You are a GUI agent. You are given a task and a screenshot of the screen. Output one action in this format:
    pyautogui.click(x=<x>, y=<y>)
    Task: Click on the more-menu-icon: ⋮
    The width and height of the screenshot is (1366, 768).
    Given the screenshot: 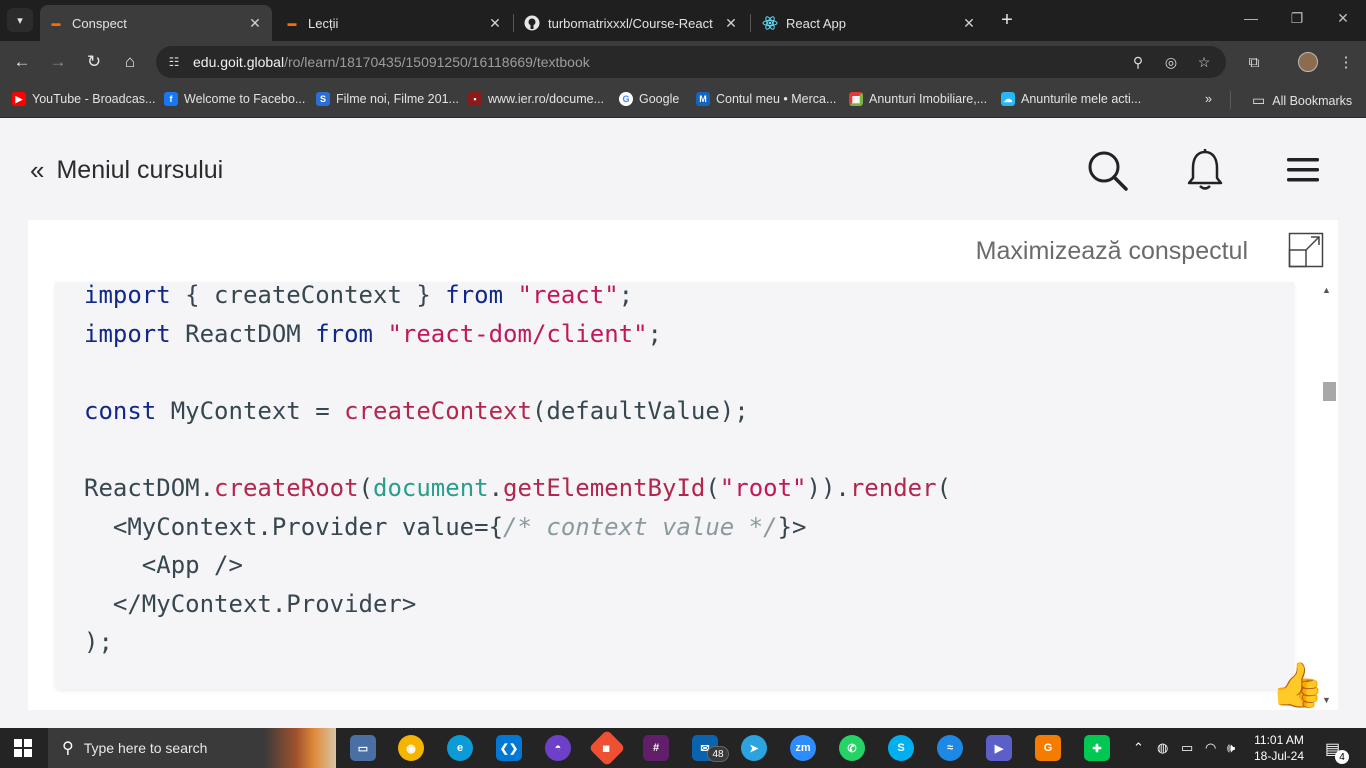 What is the action you would take?
    pyautogui.click(x=1346, y=62)
    